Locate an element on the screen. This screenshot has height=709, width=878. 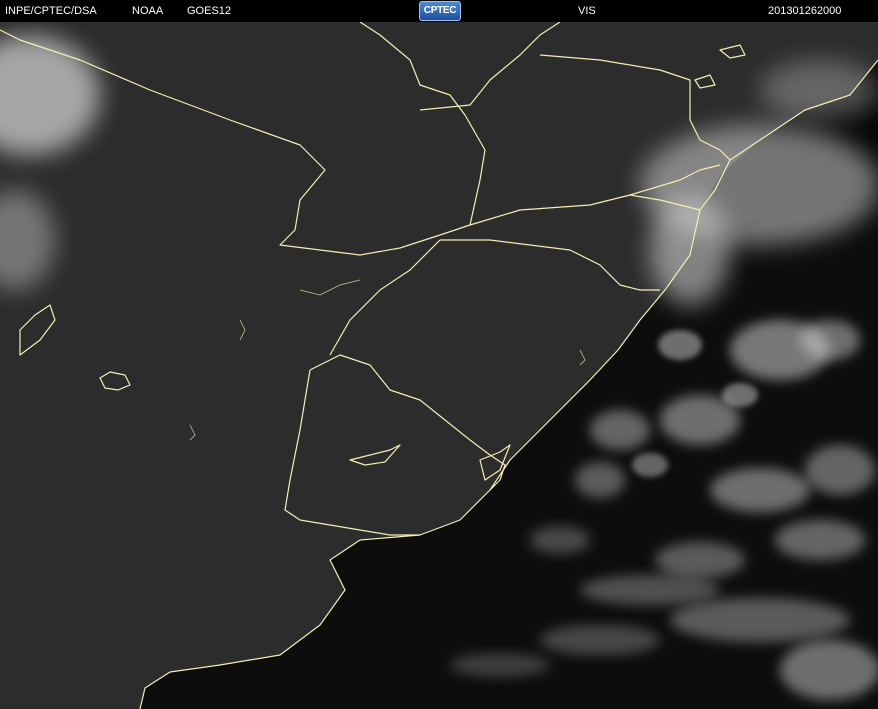
cptec-logo: CPTEC is located at coordinates (440, 11).